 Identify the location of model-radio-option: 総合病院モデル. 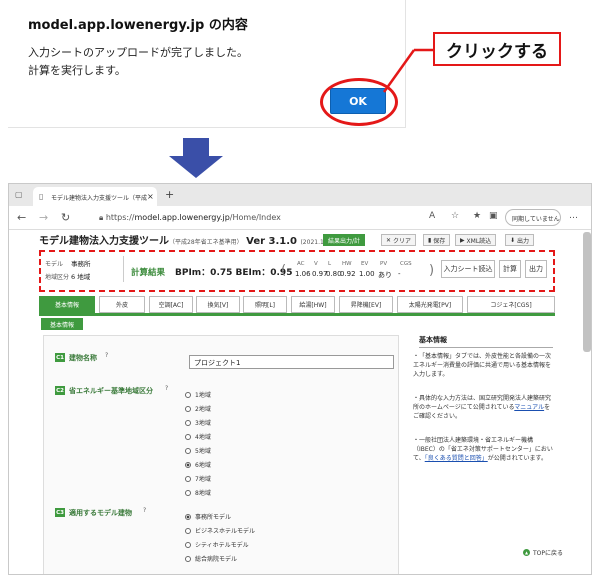
(211, 558).